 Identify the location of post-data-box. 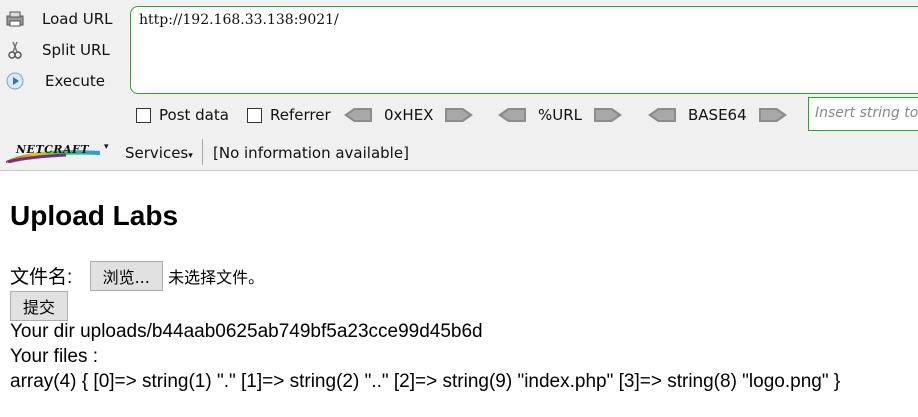
(143, 115).